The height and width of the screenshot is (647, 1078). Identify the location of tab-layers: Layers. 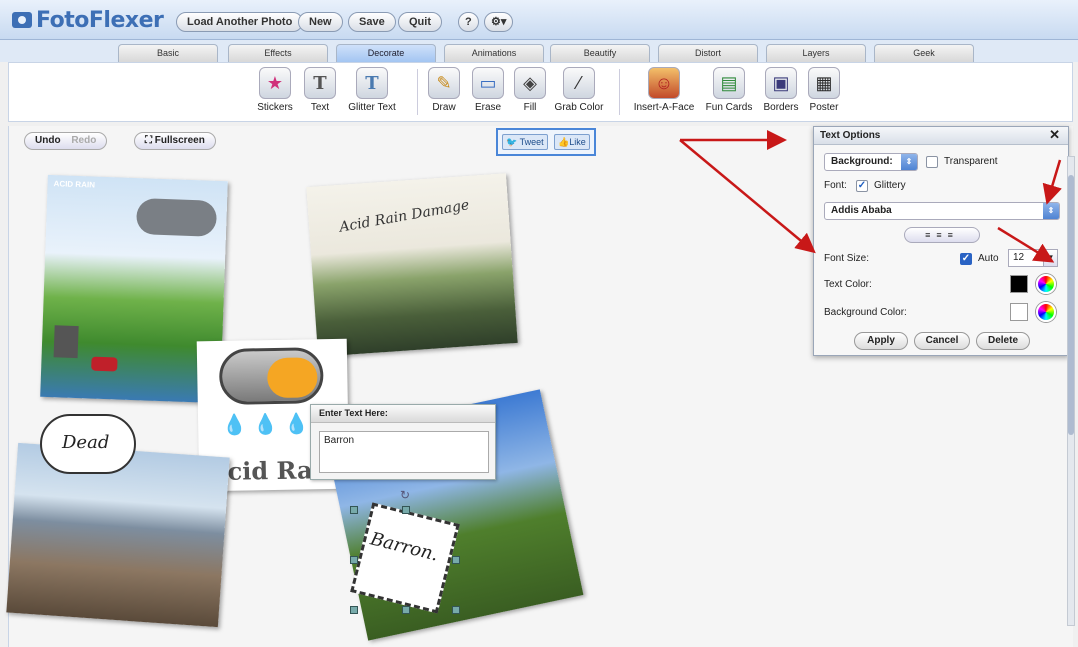
(816, 53).